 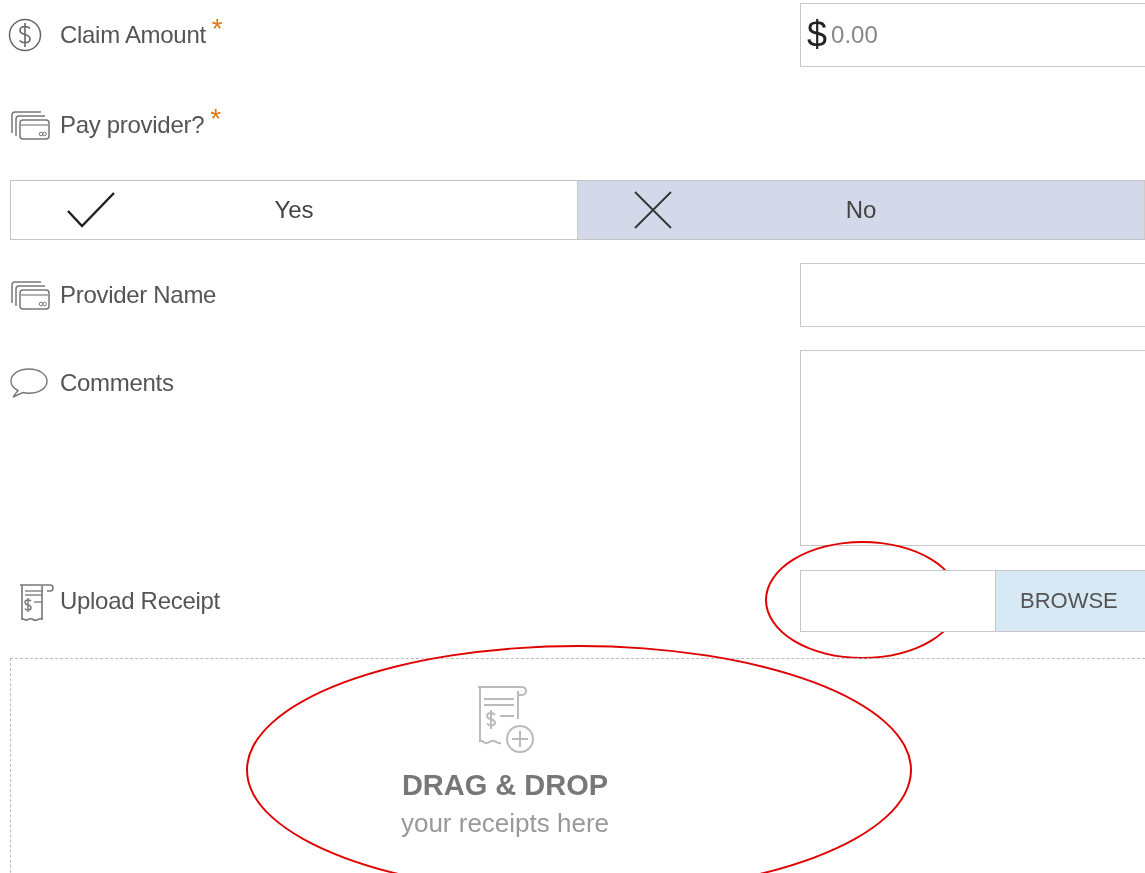 What do you see at coordinates (29, 383) in the screenshot?
I see `speech-bubble-icon` at bounding box center [29, 383].